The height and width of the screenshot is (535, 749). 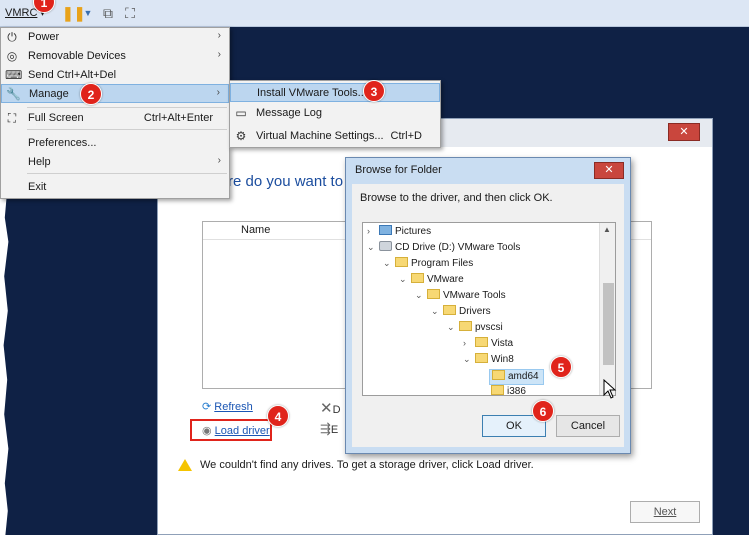 What do you see at coordinates (385, 230) in the screenshot?
I see `pictures-icon` at bounding box center [385, 230].